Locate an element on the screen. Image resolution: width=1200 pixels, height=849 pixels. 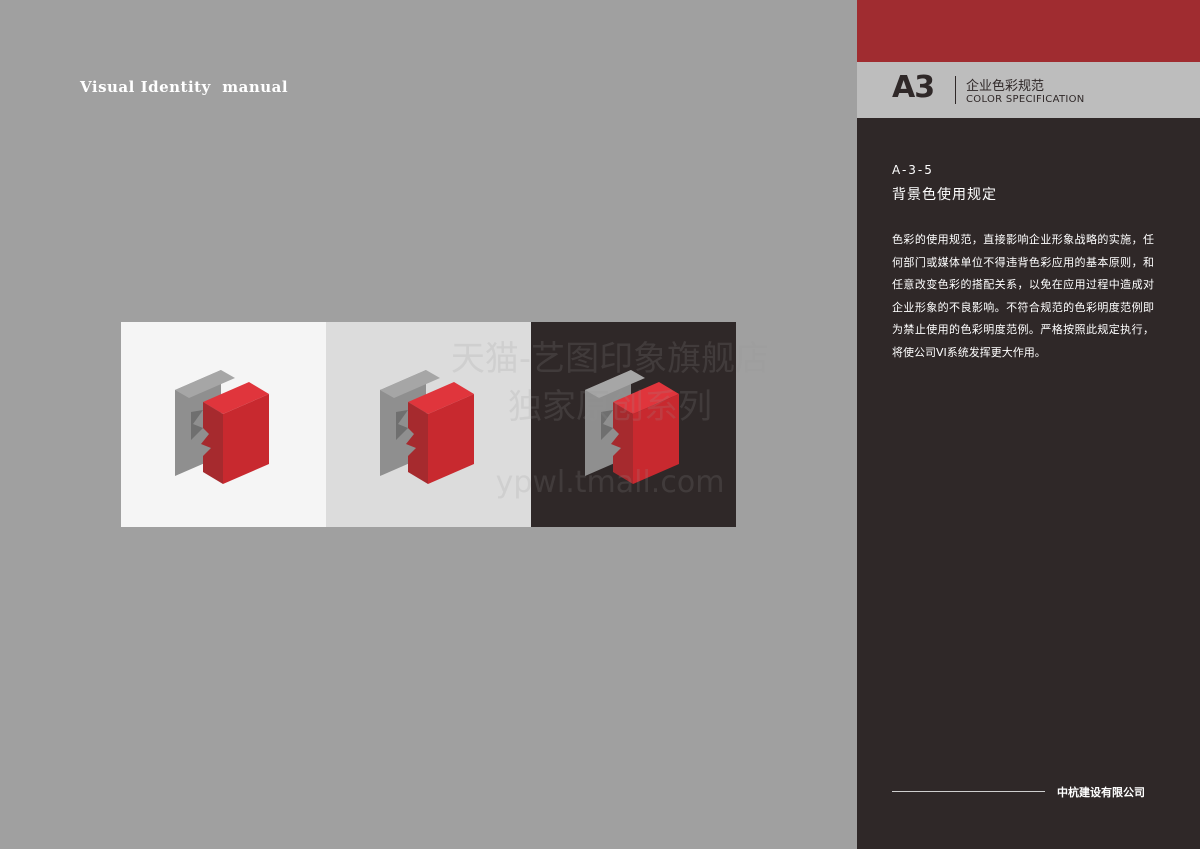
company-name: 中杭建设有限公司 is located at coordinates (1101, 792).